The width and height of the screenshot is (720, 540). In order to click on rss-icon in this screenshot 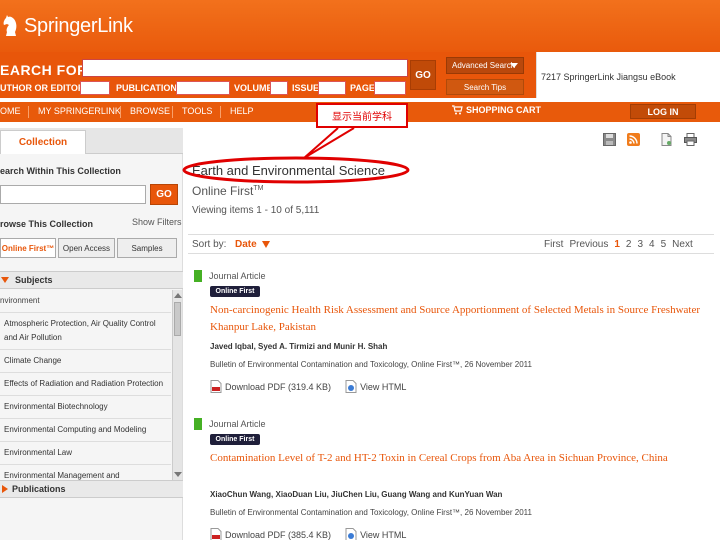, I will do `click(633, 139)`.